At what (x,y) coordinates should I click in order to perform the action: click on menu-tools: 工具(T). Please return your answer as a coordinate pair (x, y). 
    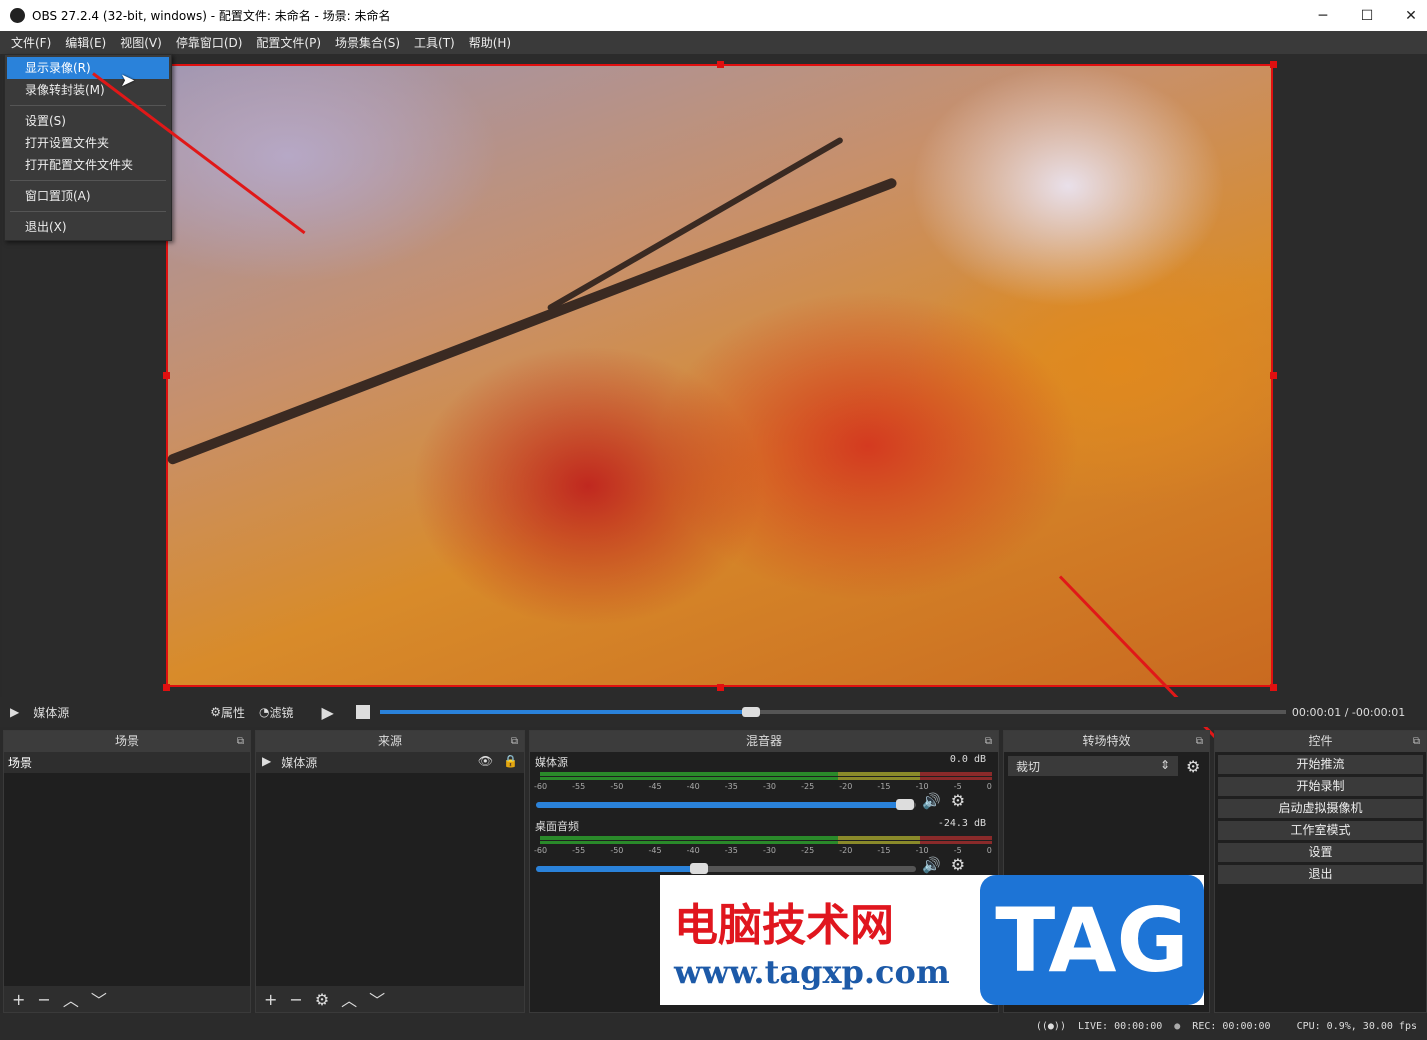
    Looking at the image, I should click on (434, 42).